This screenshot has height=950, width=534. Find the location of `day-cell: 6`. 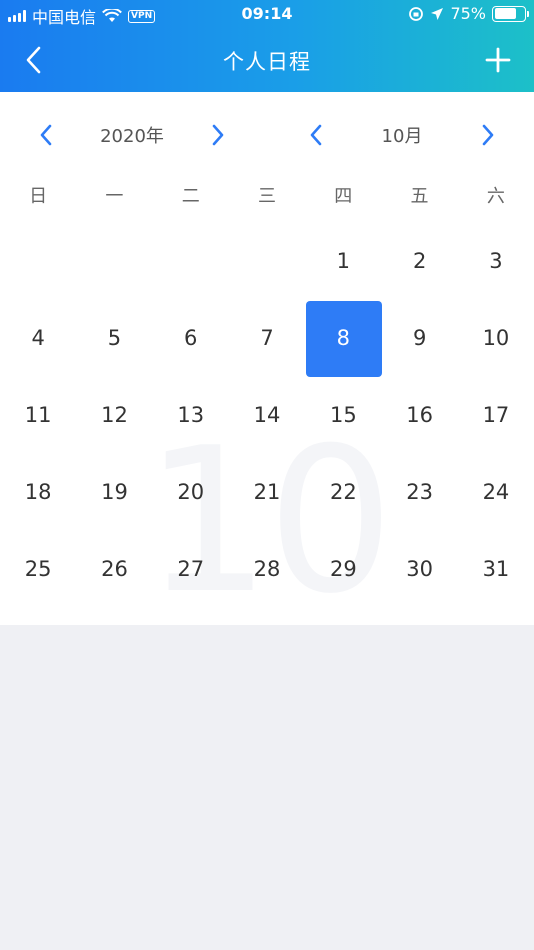

day-cell: 6 is located at coordinates (191, 338).